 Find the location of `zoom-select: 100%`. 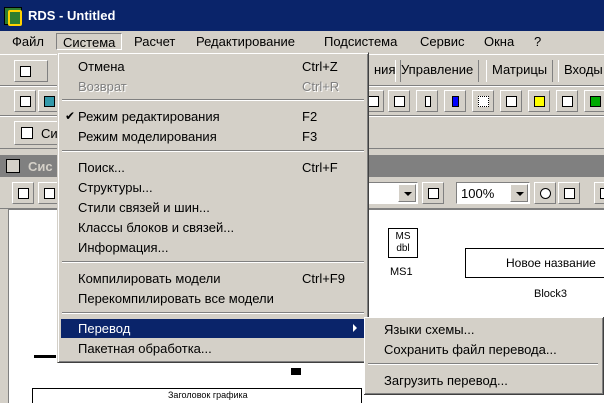

zoom-select: 100% is located at coordinates (493, 193).